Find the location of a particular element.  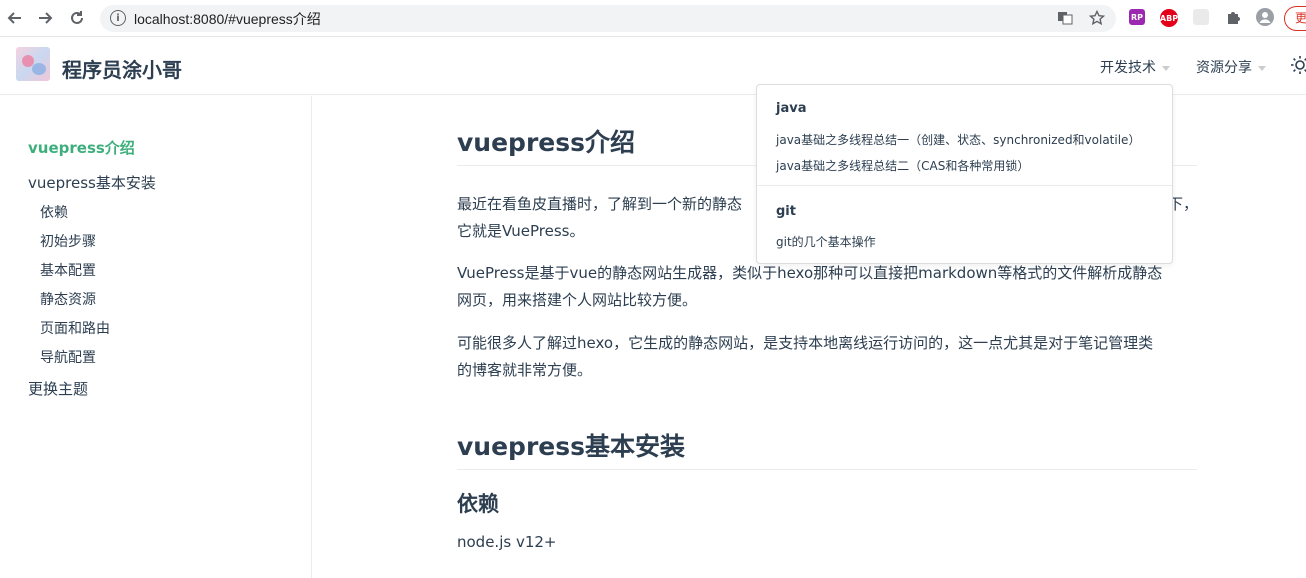

browser-toolbar: i localhost:8080/#vuepress介绍 RP ABP 更 is located at coordinates (653, 18).